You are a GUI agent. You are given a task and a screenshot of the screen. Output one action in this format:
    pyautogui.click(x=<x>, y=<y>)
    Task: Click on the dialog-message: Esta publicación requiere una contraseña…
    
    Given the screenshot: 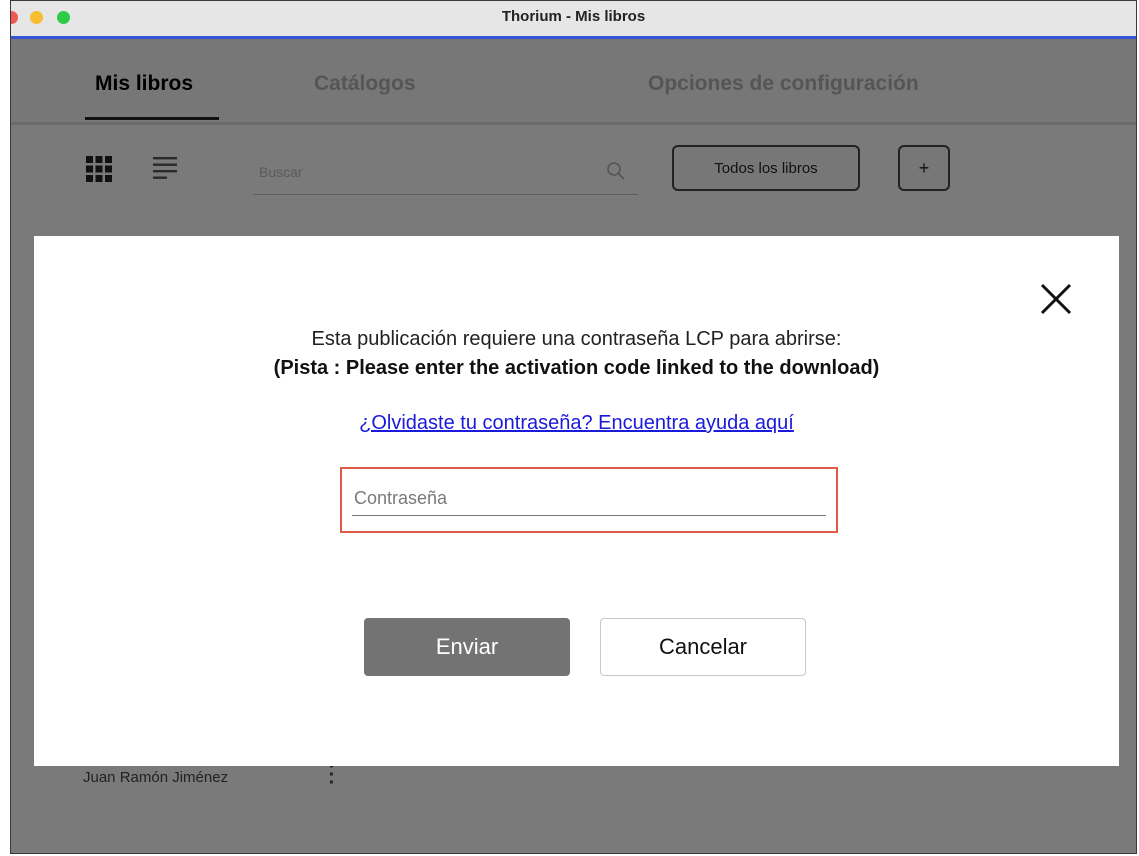 What is the action you would take?
    pyautogui.click(x=576, y=339)
    